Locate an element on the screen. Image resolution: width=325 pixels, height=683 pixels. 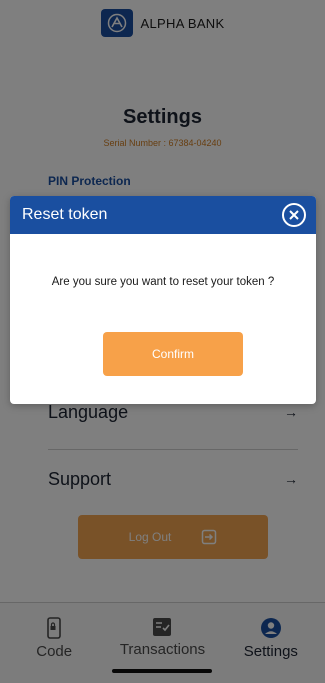
close-icon is located at coordinates (294, 215).